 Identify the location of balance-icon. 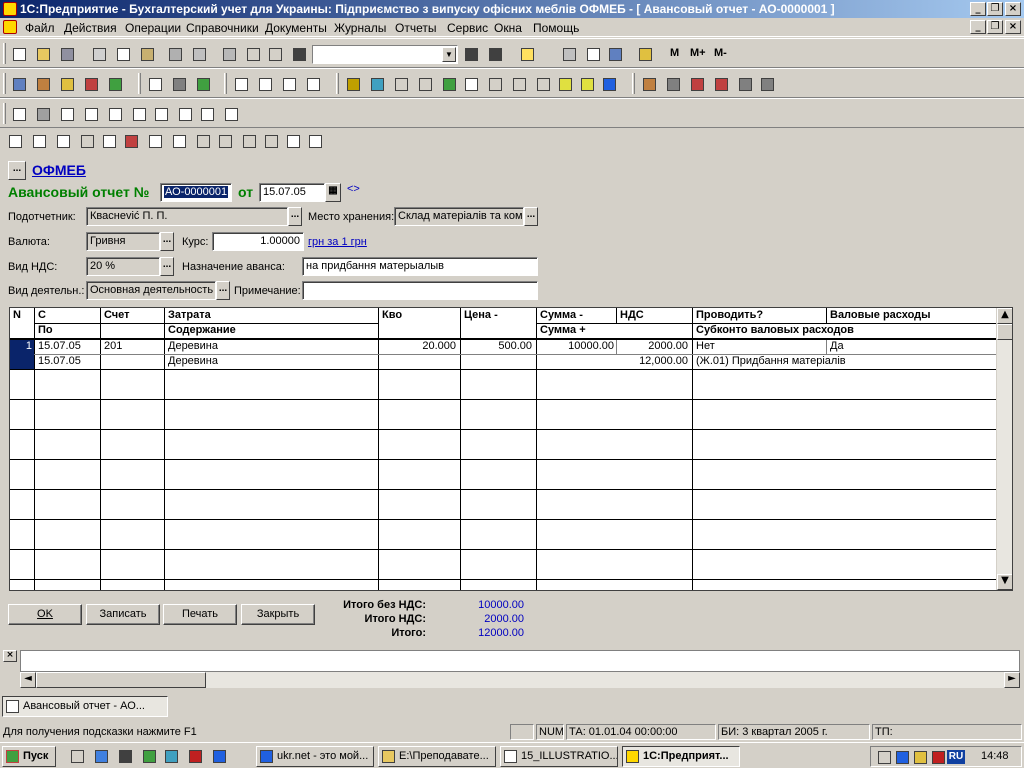
(449, 84).